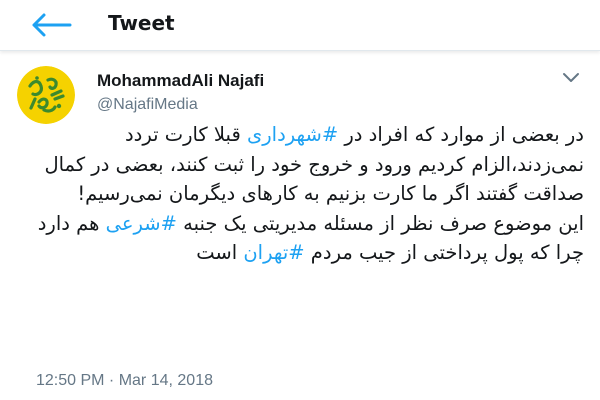 The height and width of the screenshot is (400, 600). I want to click on author-display-name: MohammadAli Najafi, so click(180, 81).